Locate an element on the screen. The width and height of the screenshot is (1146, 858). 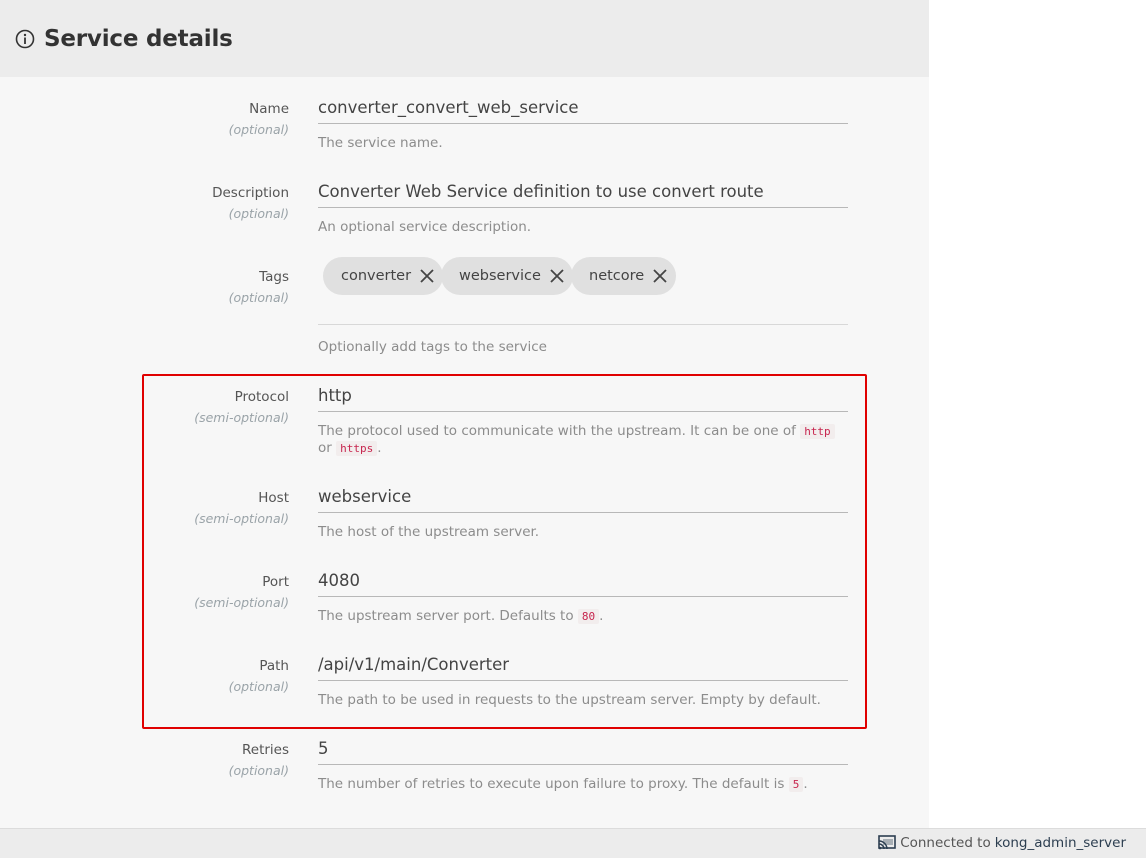
tag-chip-label: netcore is located at coordinates (617, 276).